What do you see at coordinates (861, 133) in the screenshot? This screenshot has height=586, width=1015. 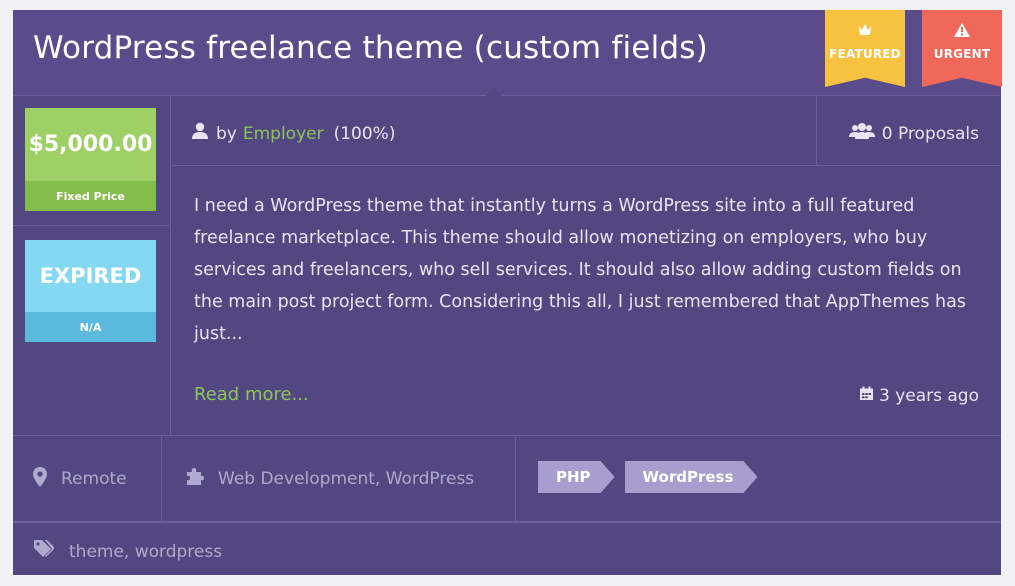 I see `users-icon` at bounding box center [861, 133].